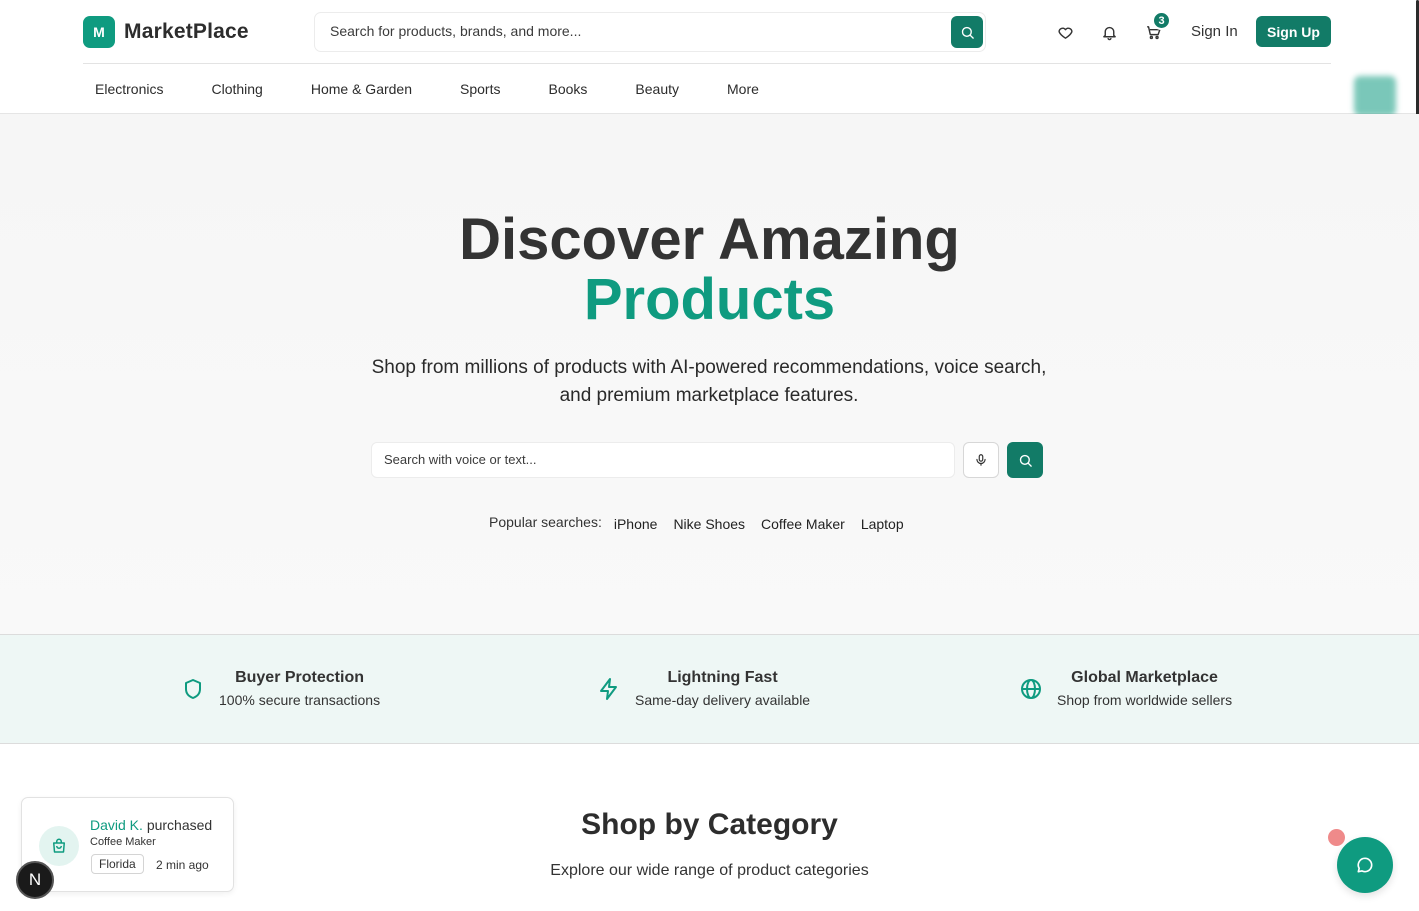 The image size is (1419, 911). What do you see at coordinates (1375, 96) in the screenshot?
I see `blurred-floating-element` at bounding box center [1375, 96].